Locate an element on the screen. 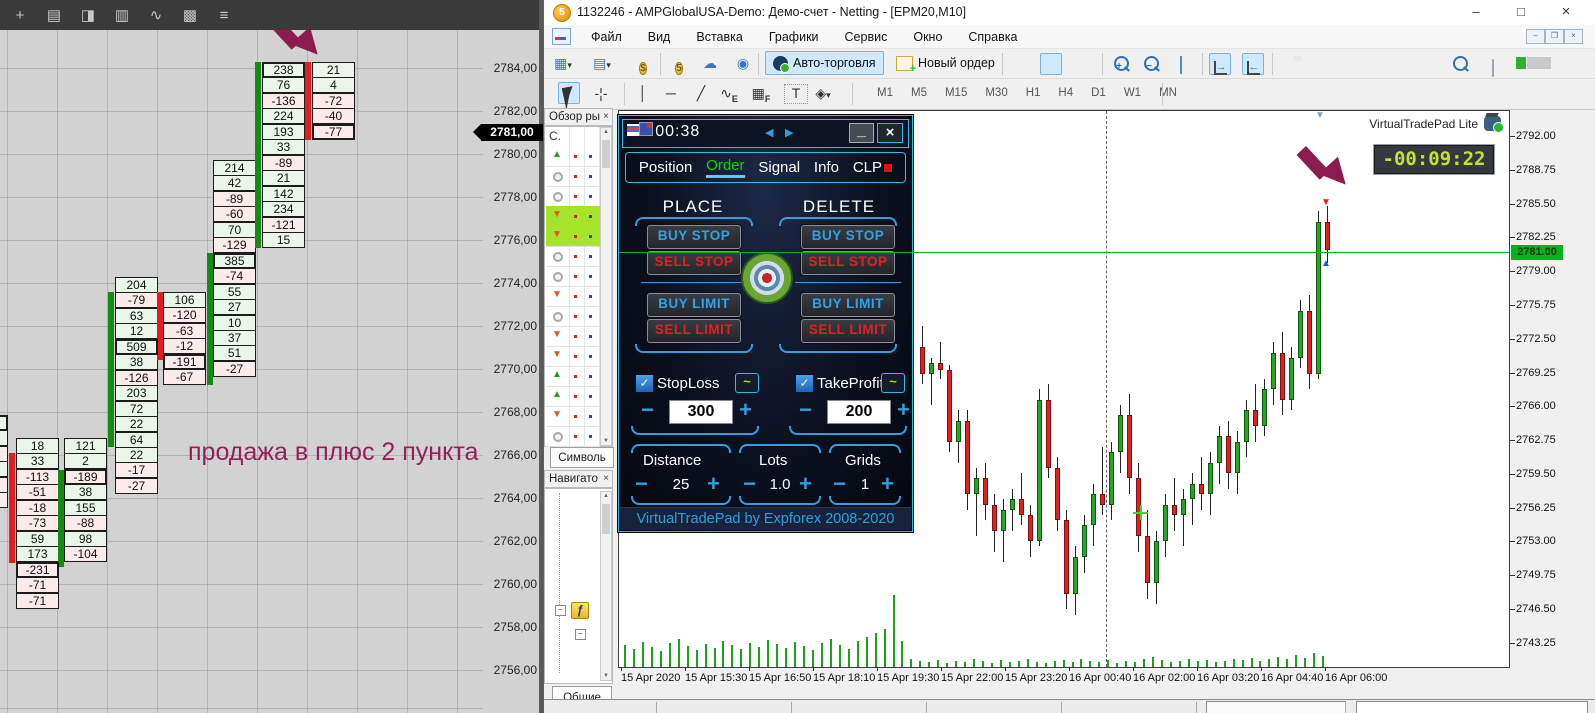 The width and height of the screenshot is (1595, 713). coins-icon: 5 is located at coordinates (679, 66).